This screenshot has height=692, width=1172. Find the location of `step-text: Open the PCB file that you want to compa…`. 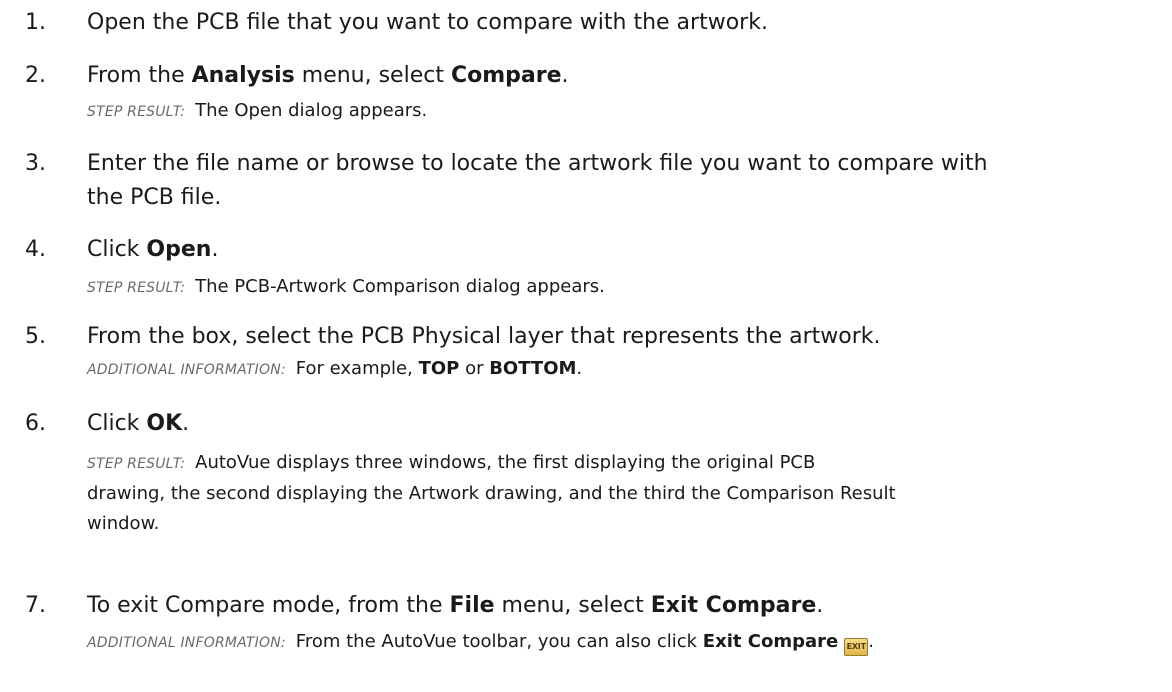

step-text: Open the PCB file that you want to compa… is located at coordinates (427, 22).